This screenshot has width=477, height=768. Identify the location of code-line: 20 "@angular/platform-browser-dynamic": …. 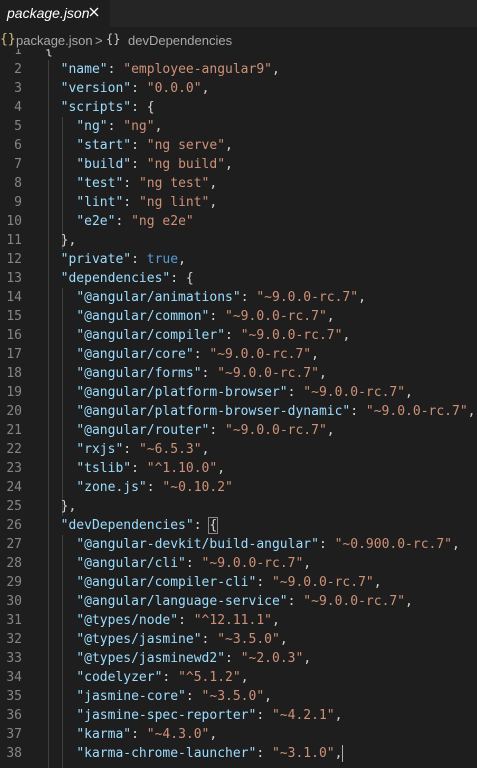
(238, 411).